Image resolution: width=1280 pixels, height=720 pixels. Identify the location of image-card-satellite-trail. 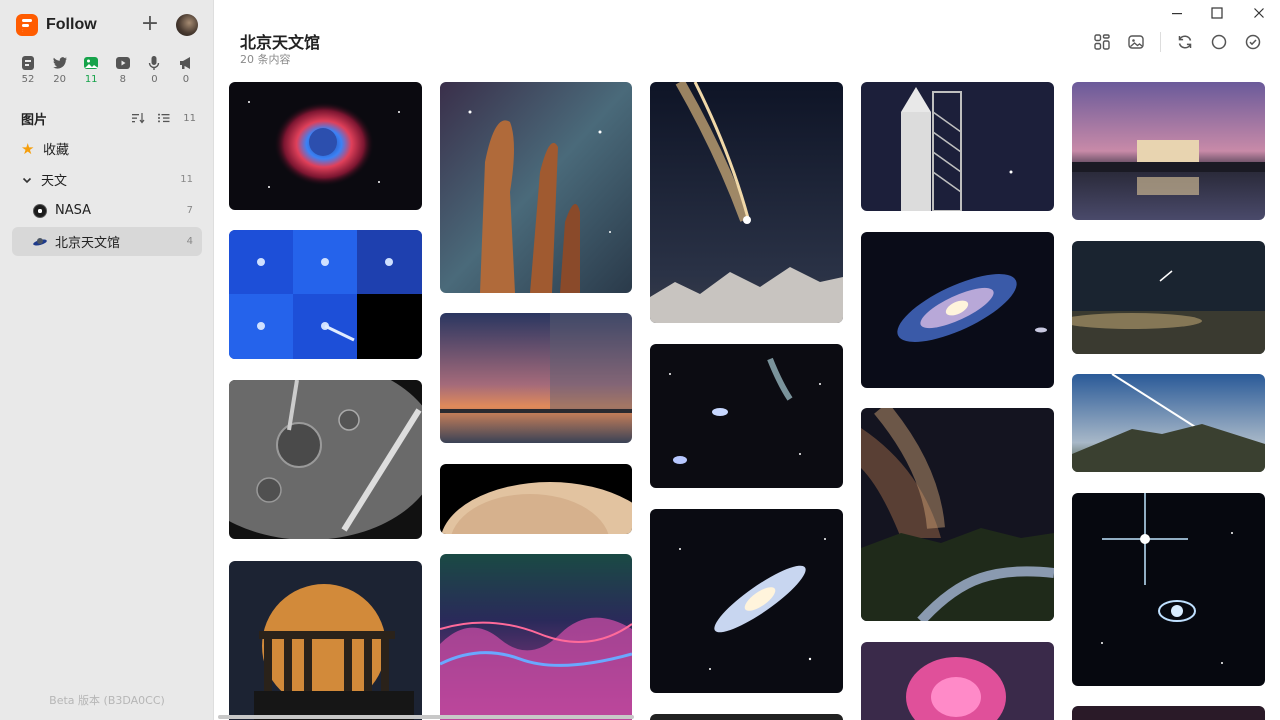
(1168, 423).